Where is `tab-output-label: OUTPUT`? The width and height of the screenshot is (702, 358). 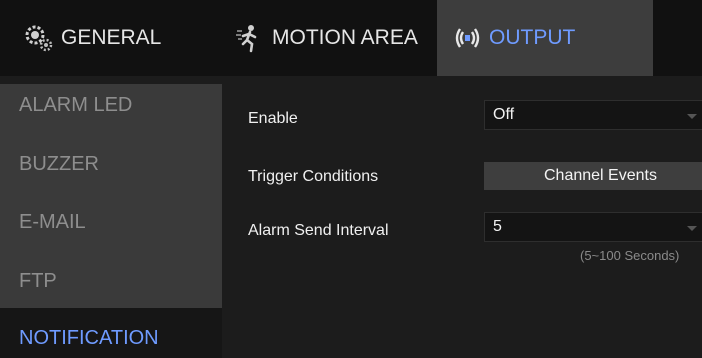
tab-output-label: OUTPUT is located at coordinates (532, 37).